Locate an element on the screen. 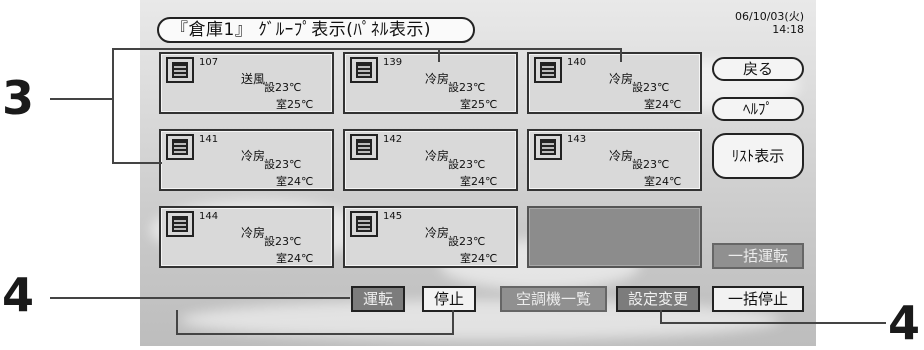 The width and height of the screenshot is (924, 350). unit-panel-141: 141 冷房 設23℃ 室24℃ is located at coordinates (246, 160).